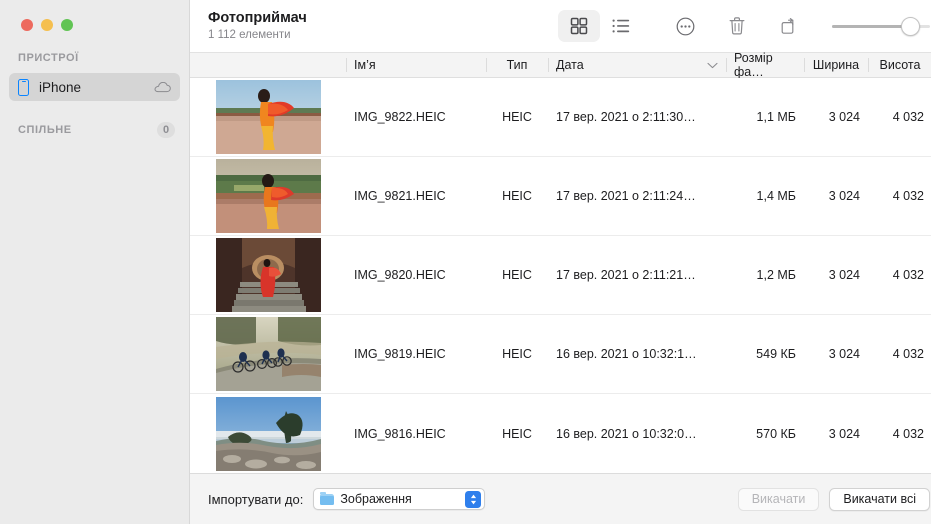 The height and width of the screenshot is (524, 931). I want to click on thumbnail-cyclists-misty-road, so click(268, 354).